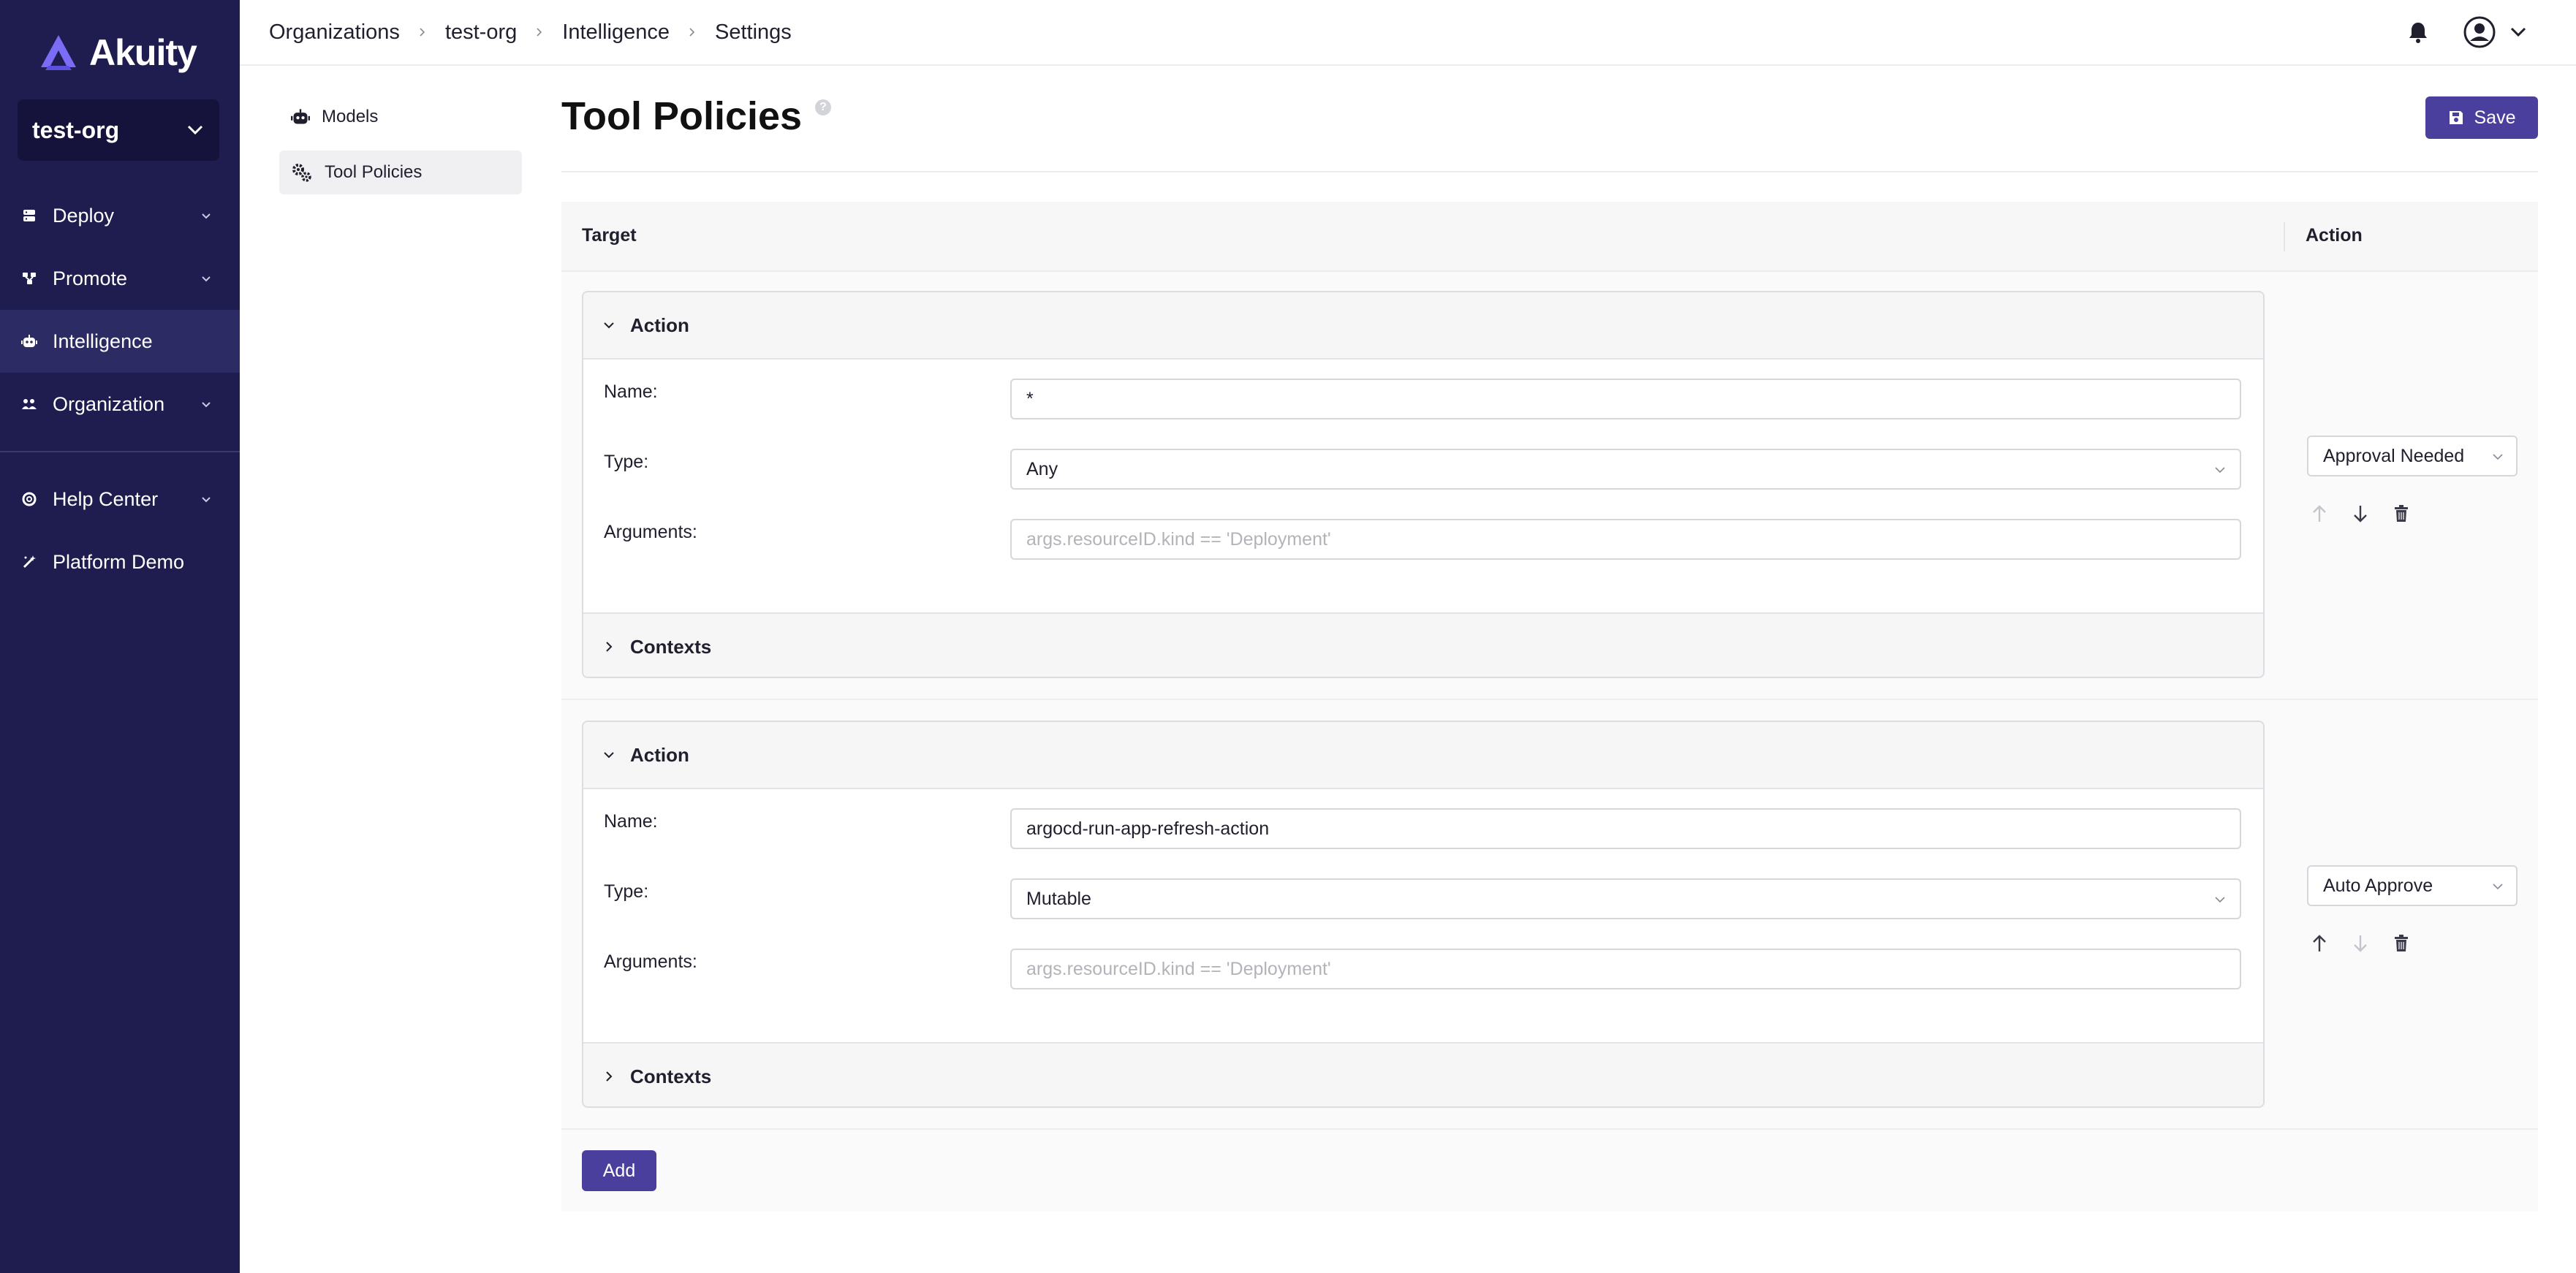 This screenshot has height=1273, width=2576. I want to click on help-icon: ?, so click(823, 107).